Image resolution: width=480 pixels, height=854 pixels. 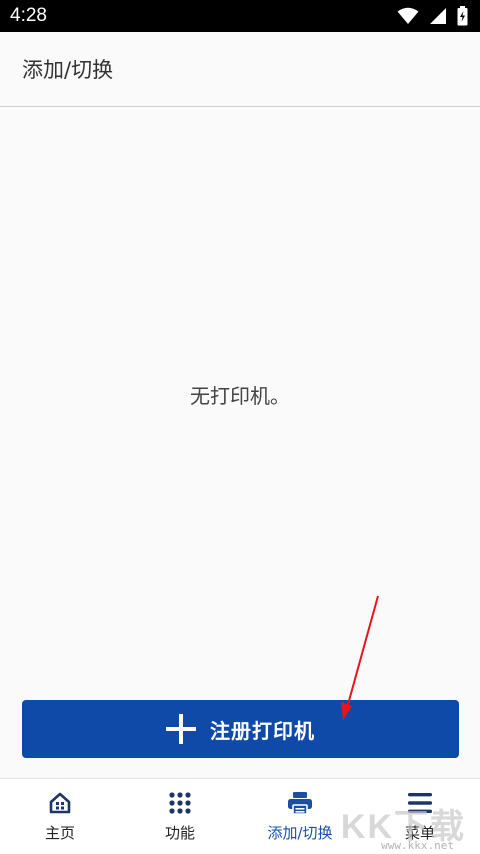 I want to click on wifi-icon, so click(x=408, y=15).